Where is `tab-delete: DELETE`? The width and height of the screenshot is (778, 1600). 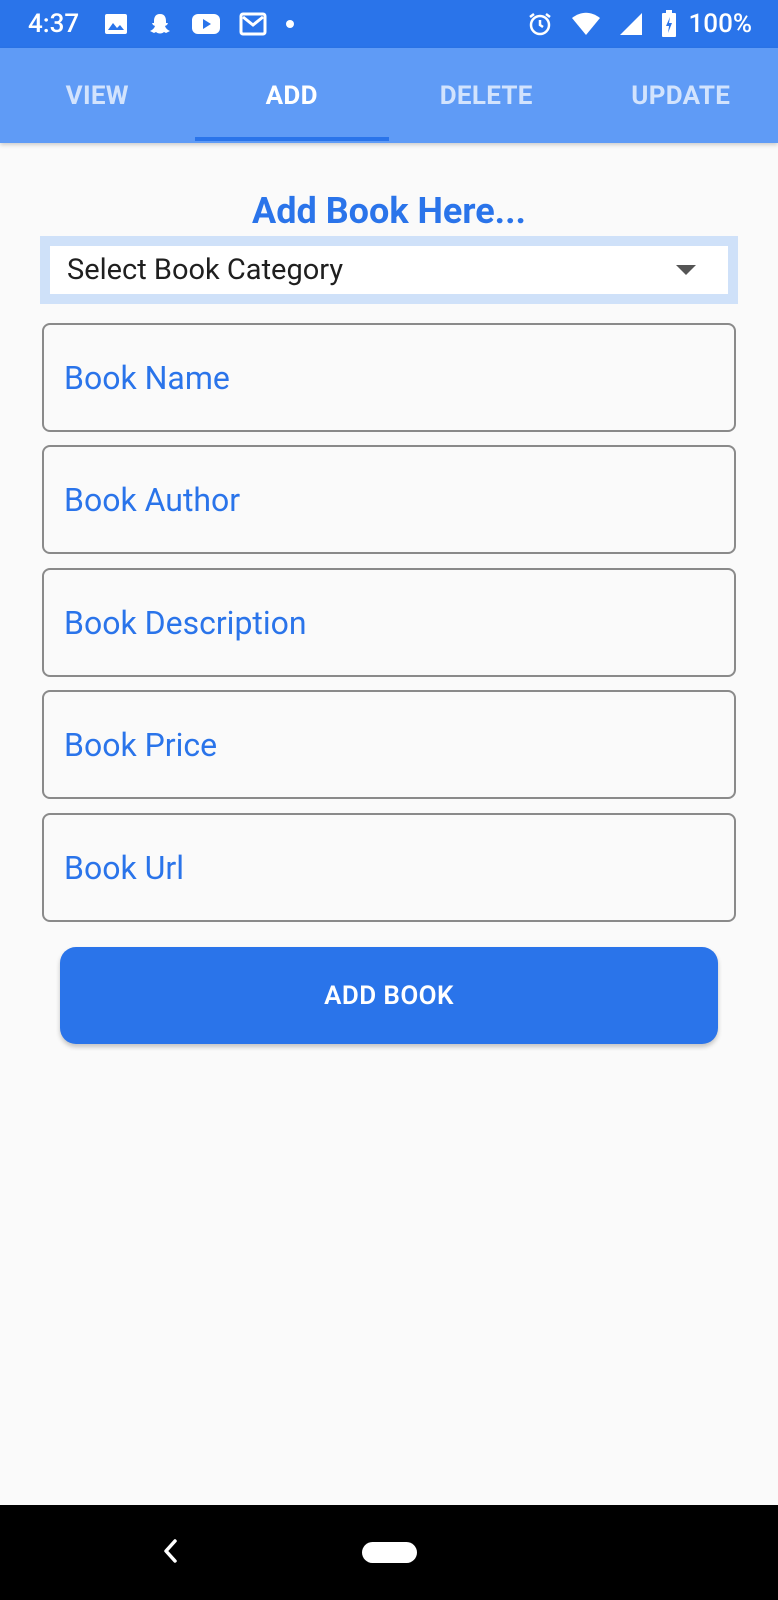
tab-delete: DELETE is located at coordinates (486, 95).